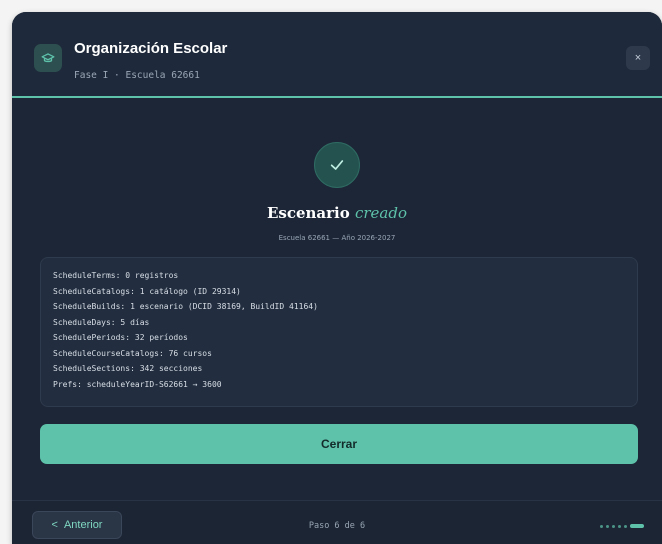 Image resolution: width=662 pixels, height=544 pixels. Describe the element at coordinates (132, 353) in the screenshot. I see `log-line: ScheduleCourseCatalogs: 76 cursos` at that location.